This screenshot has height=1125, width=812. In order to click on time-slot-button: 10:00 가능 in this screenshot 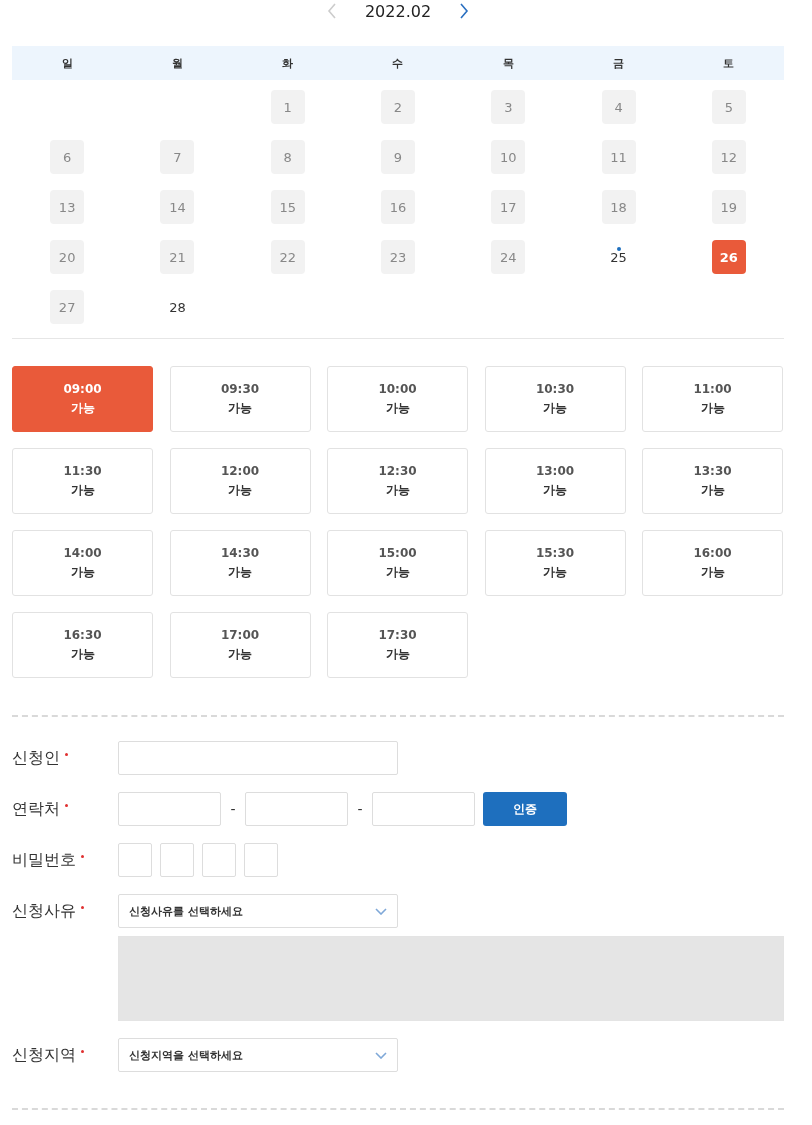, I will do `click(397, 399)`.